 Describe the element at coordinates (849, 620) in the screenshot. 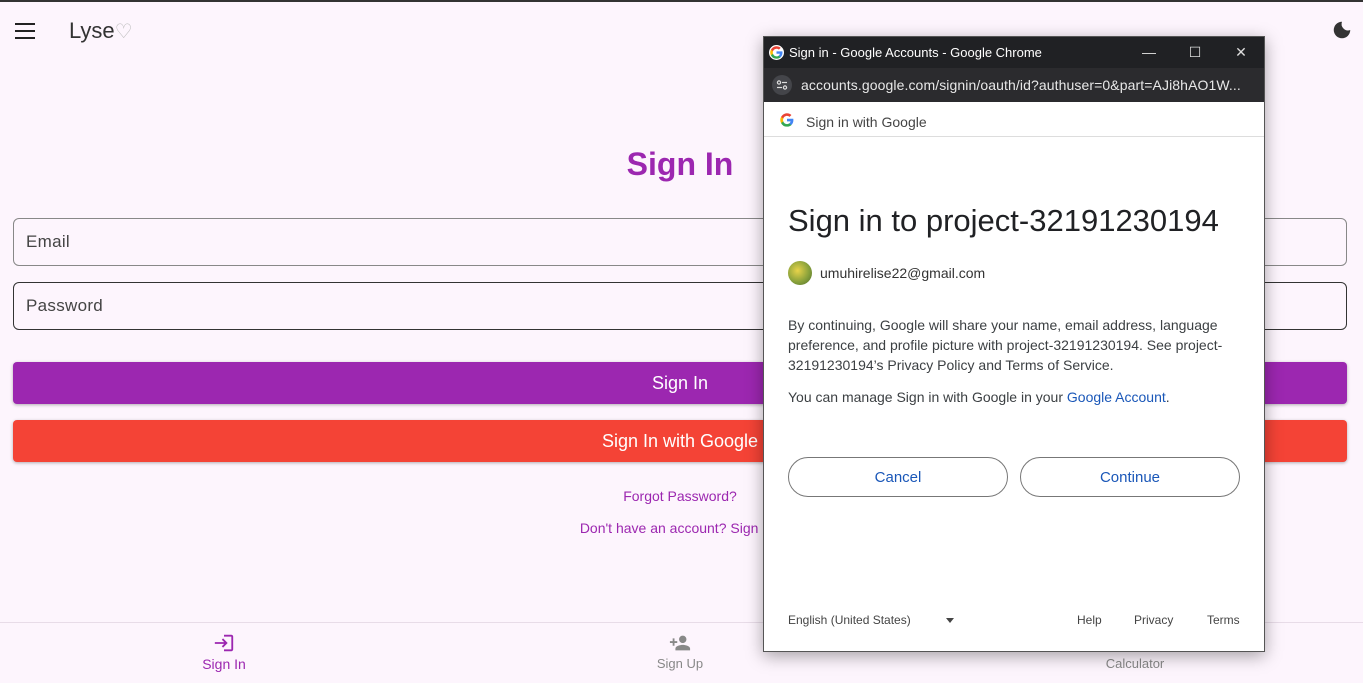

I see `language-select: English (United States)` at that location.